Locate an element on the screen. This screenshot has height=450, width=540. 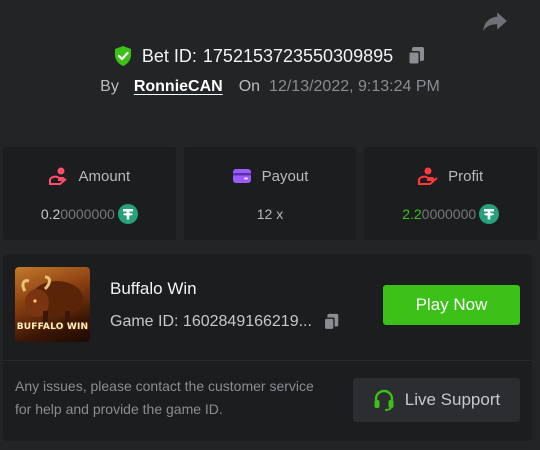
payout-label: Payout is located at coordinates (285, 176).